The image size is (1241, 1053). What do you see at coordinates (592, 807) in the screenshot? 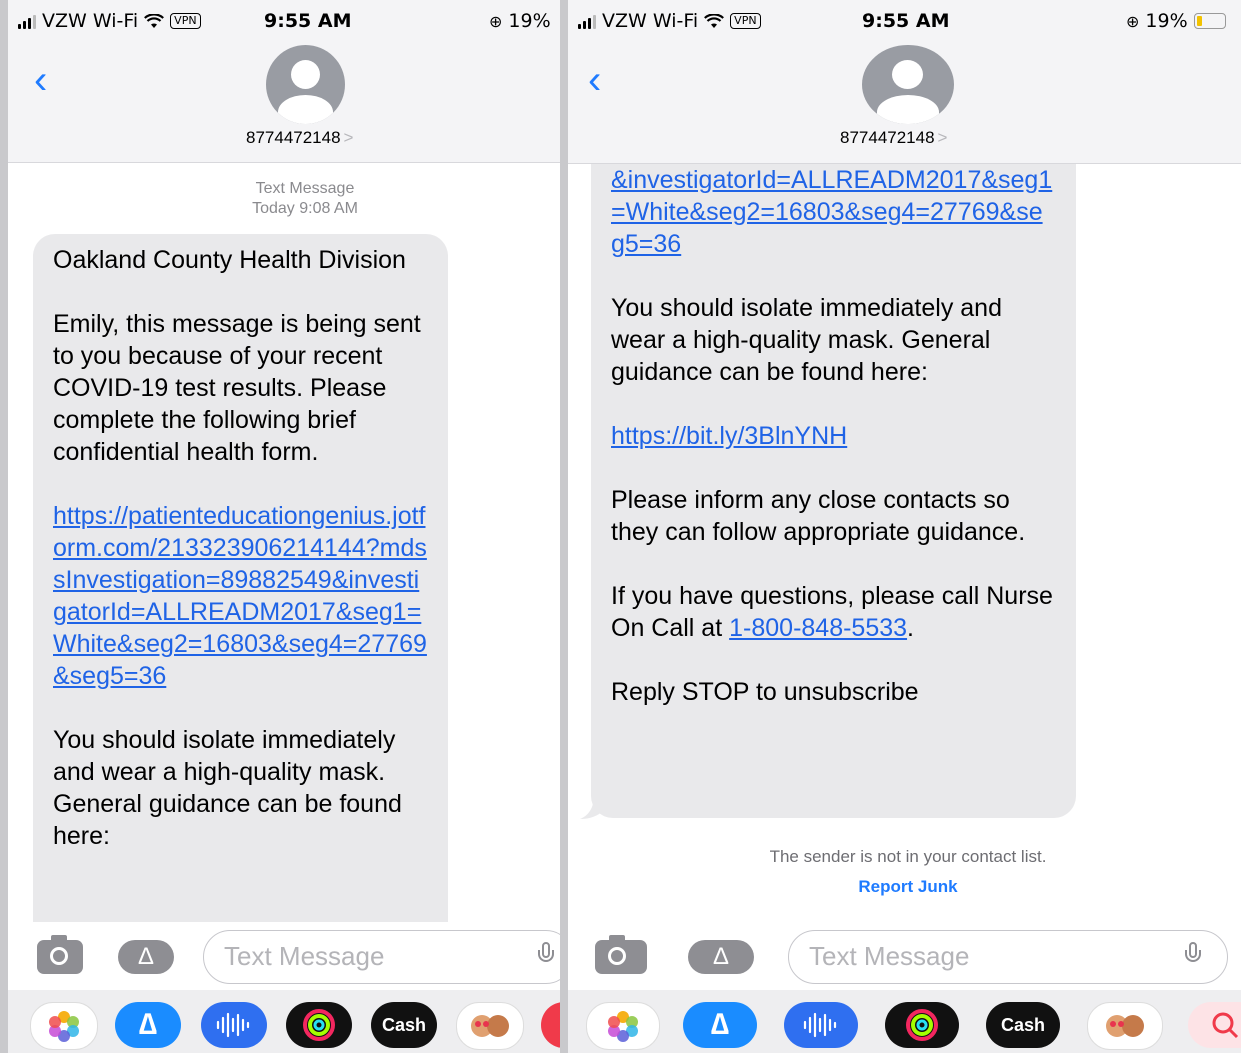
I see `bubble-tail` at bounding box center [592, 807].